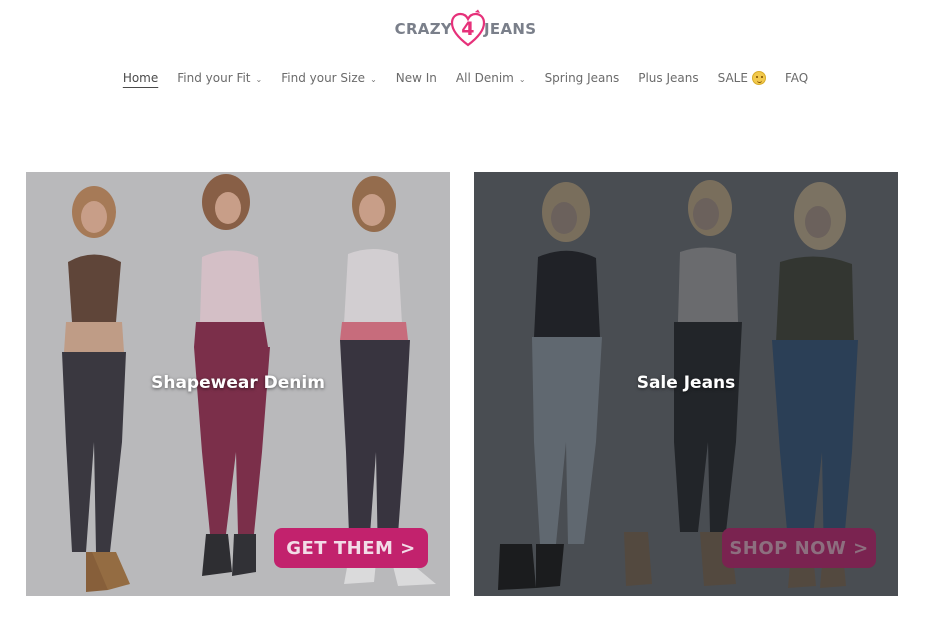  Describe the element at coordinates (732, 78) in the screenshot. I see `nav-item-label: SALE` at that location.